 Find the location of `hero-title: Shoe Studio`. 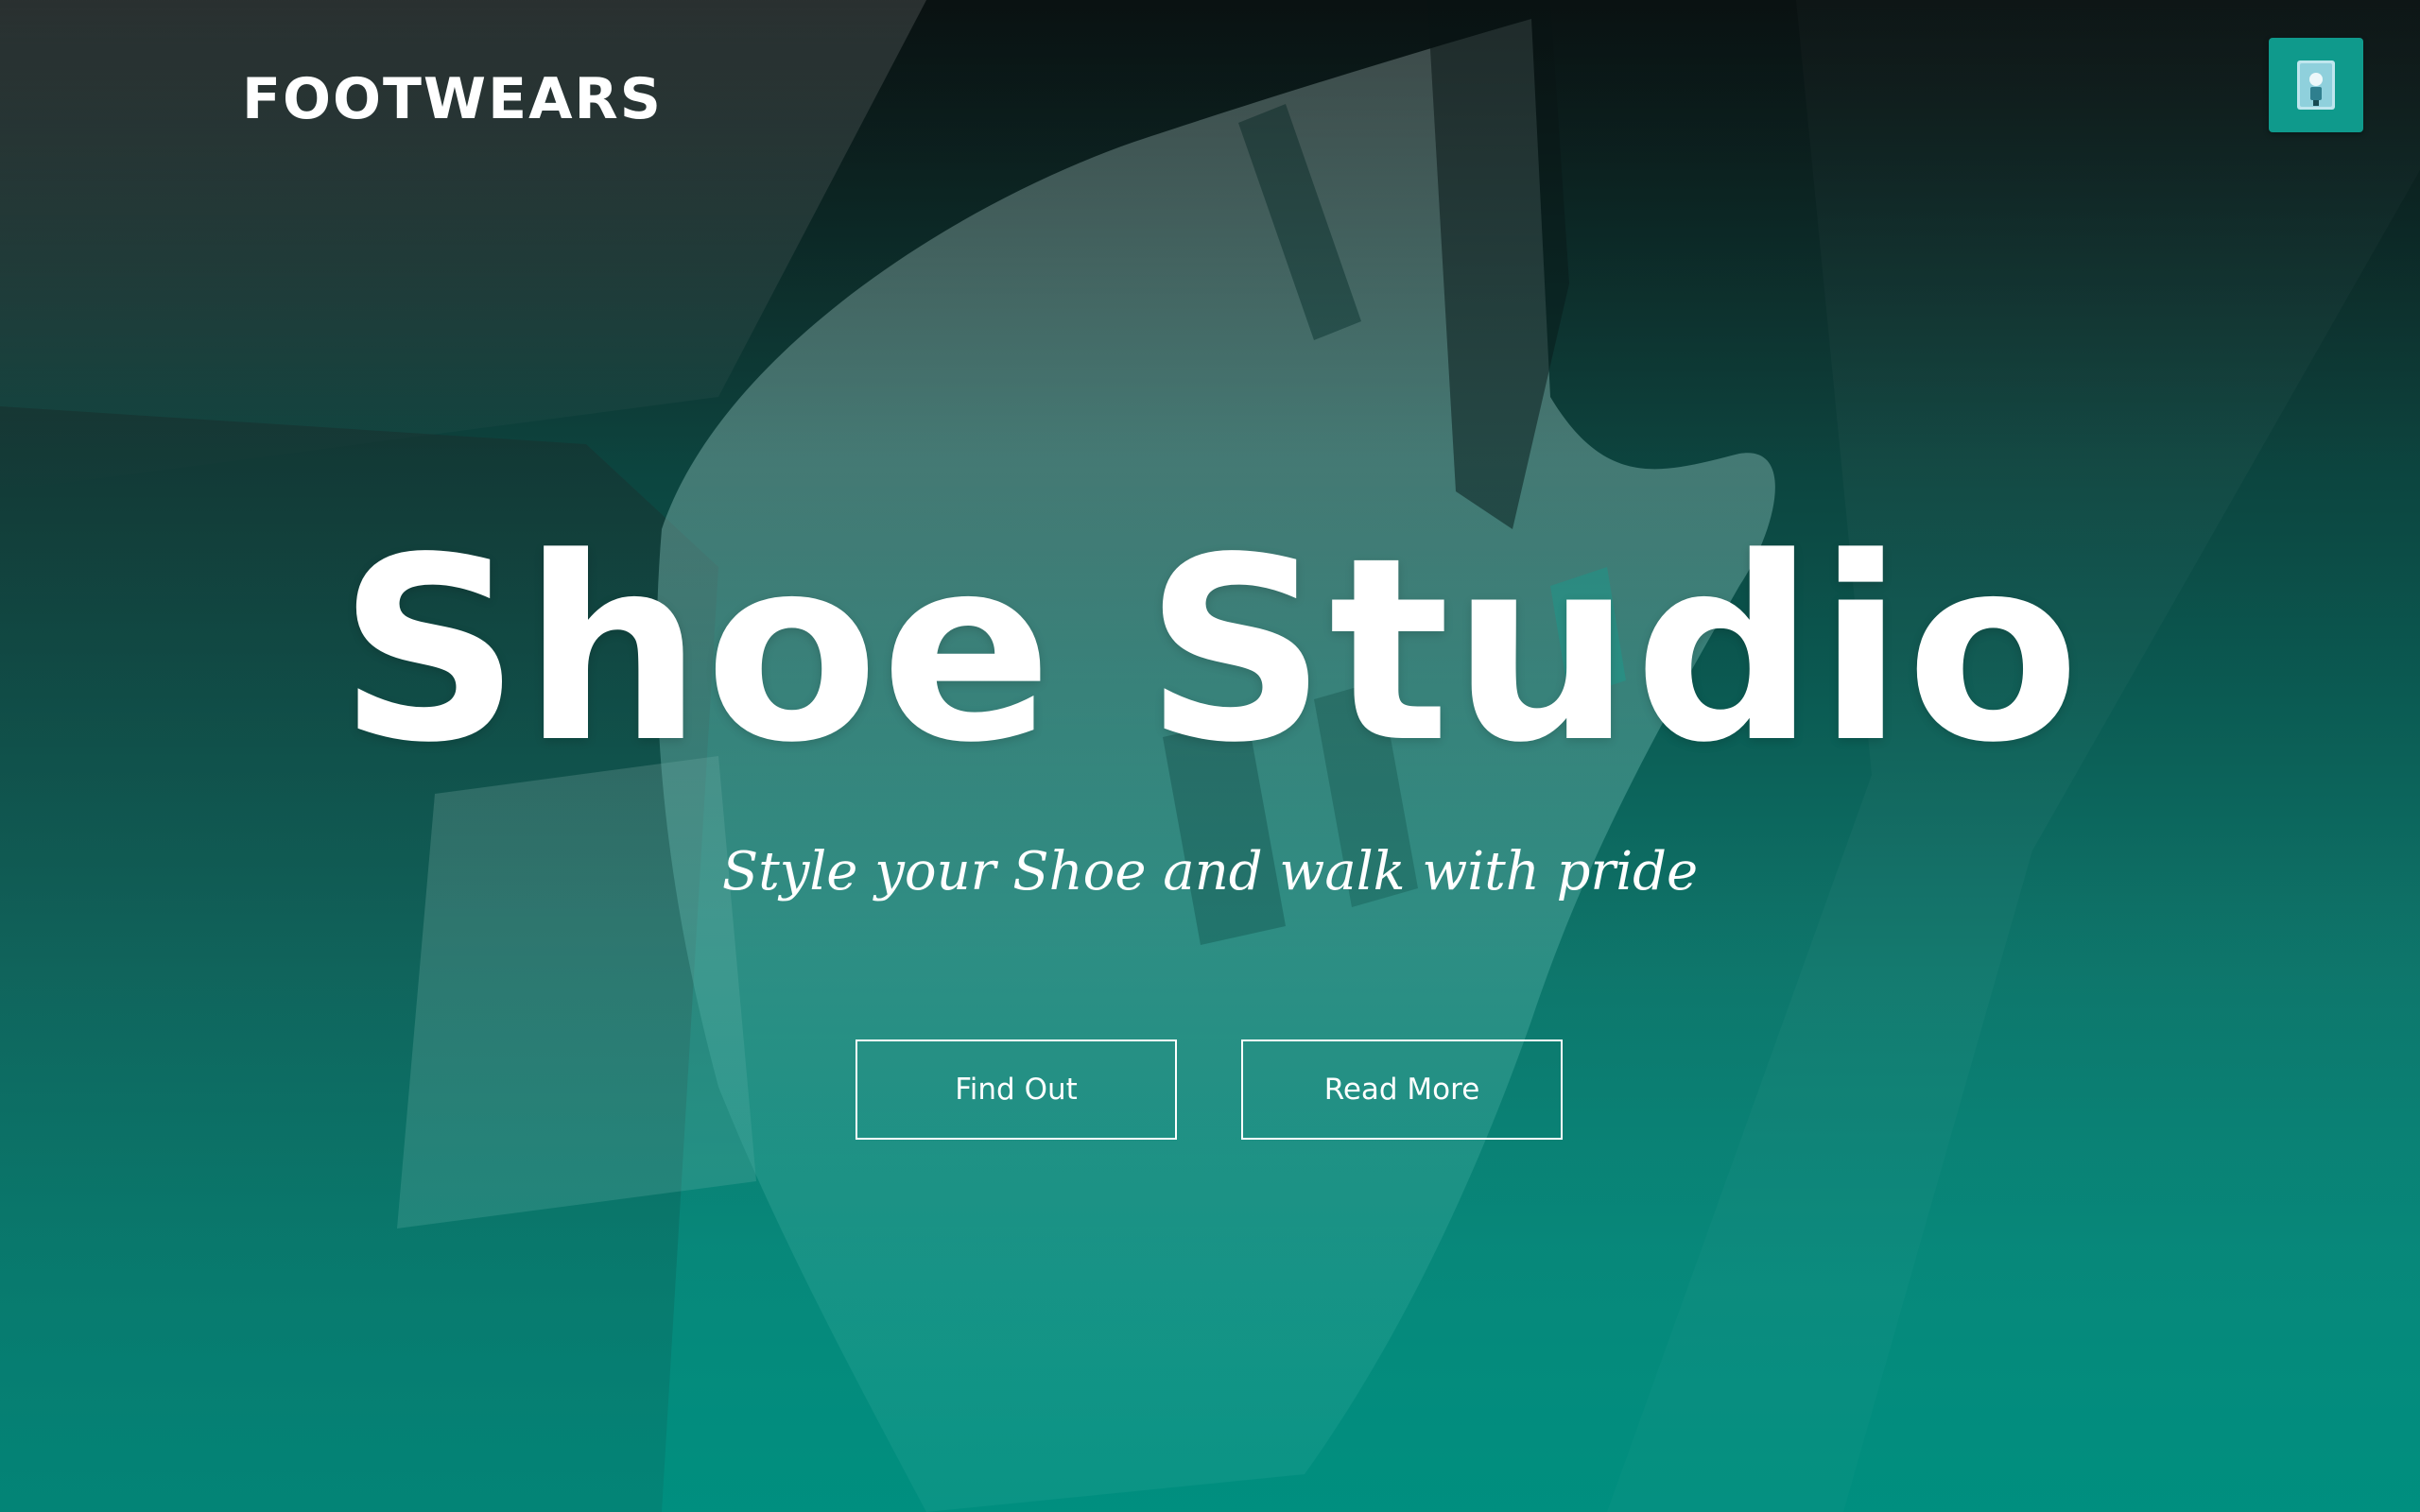

hero-title: Shoe Studio is located at coordinates (1210, 651).